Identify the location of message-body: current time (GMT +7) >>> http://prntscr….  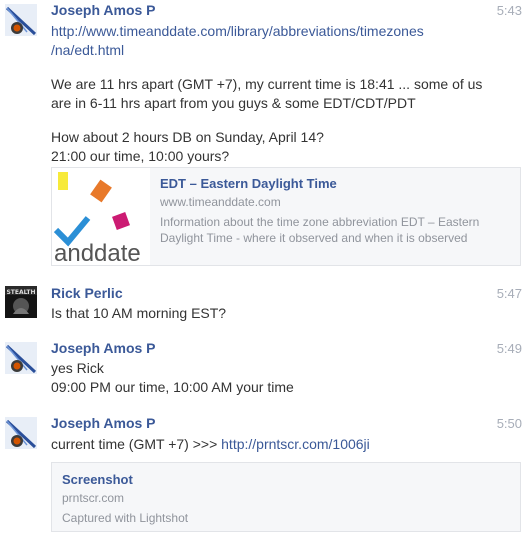
(273, 444).